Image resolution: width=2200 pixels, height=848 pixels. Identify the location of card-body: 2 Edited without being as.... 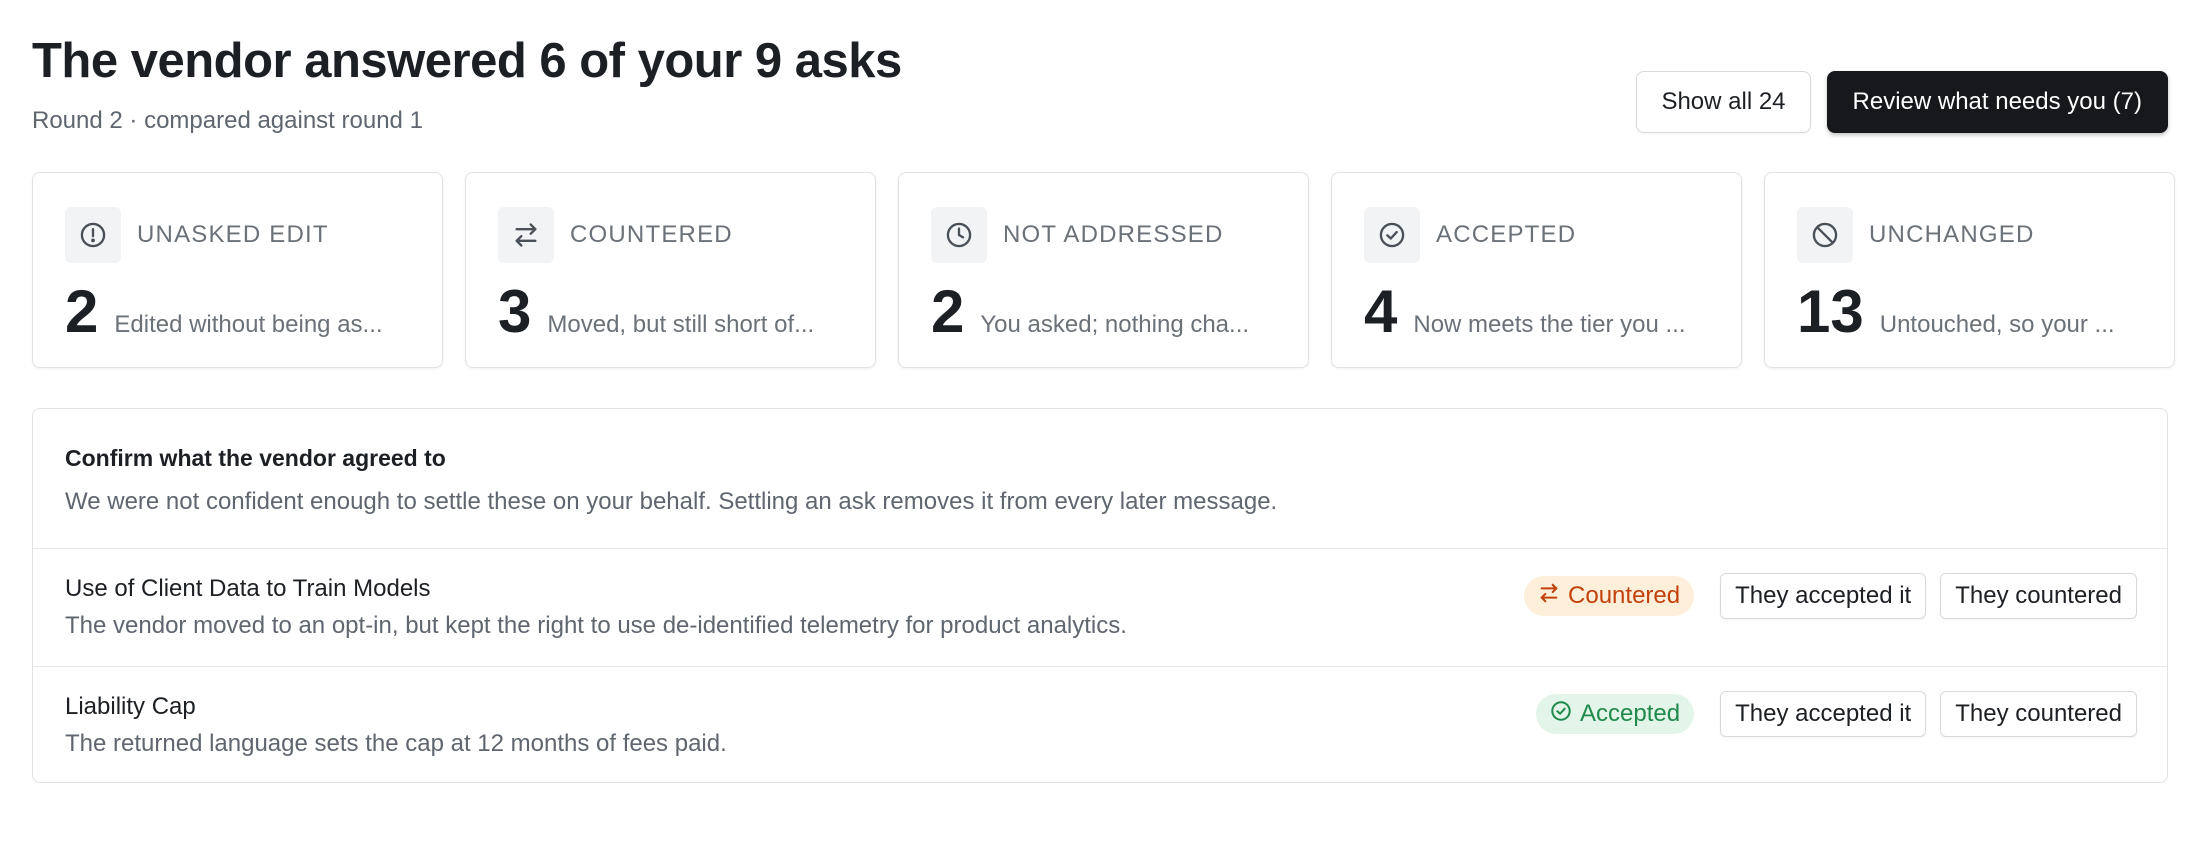
(241, 312).